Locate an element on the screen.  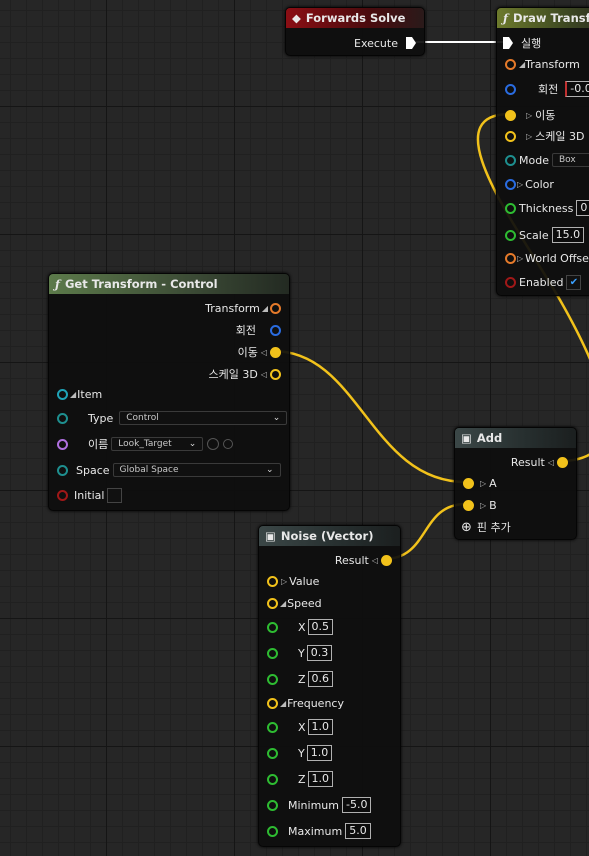
name-dropdown-value: Look_Target is located at coordinates (145, 444).